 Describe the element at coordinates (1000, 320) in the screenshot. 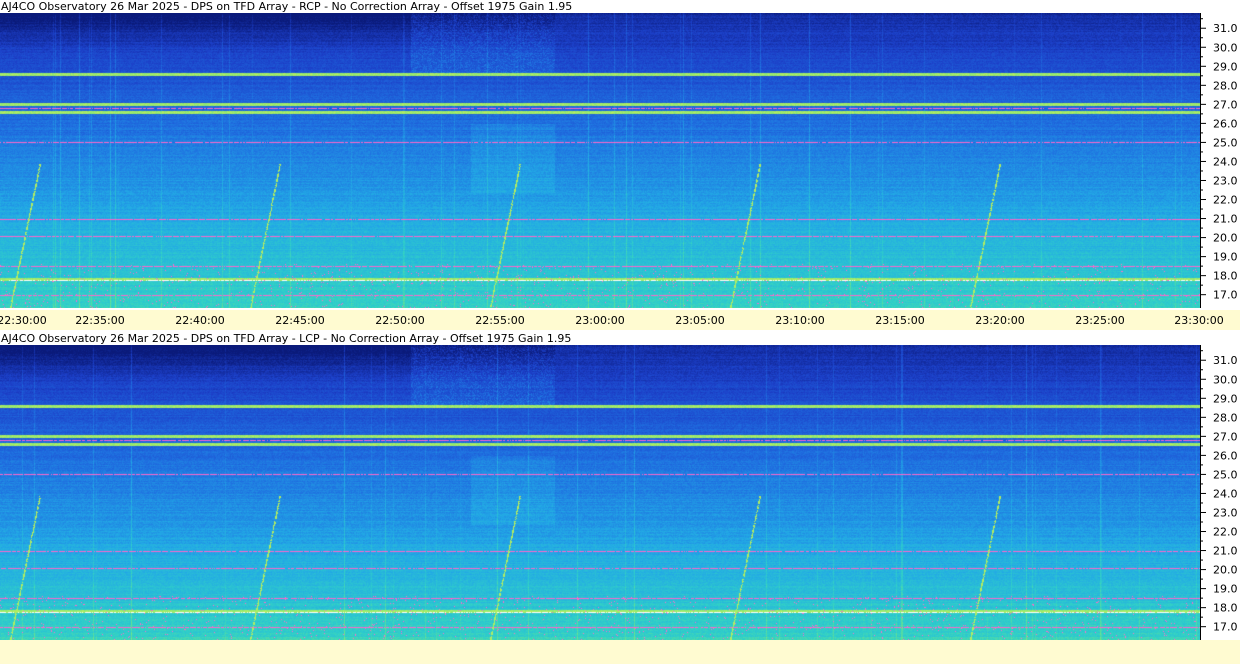

I see `x-tick-label: 23:20:00` at that location.